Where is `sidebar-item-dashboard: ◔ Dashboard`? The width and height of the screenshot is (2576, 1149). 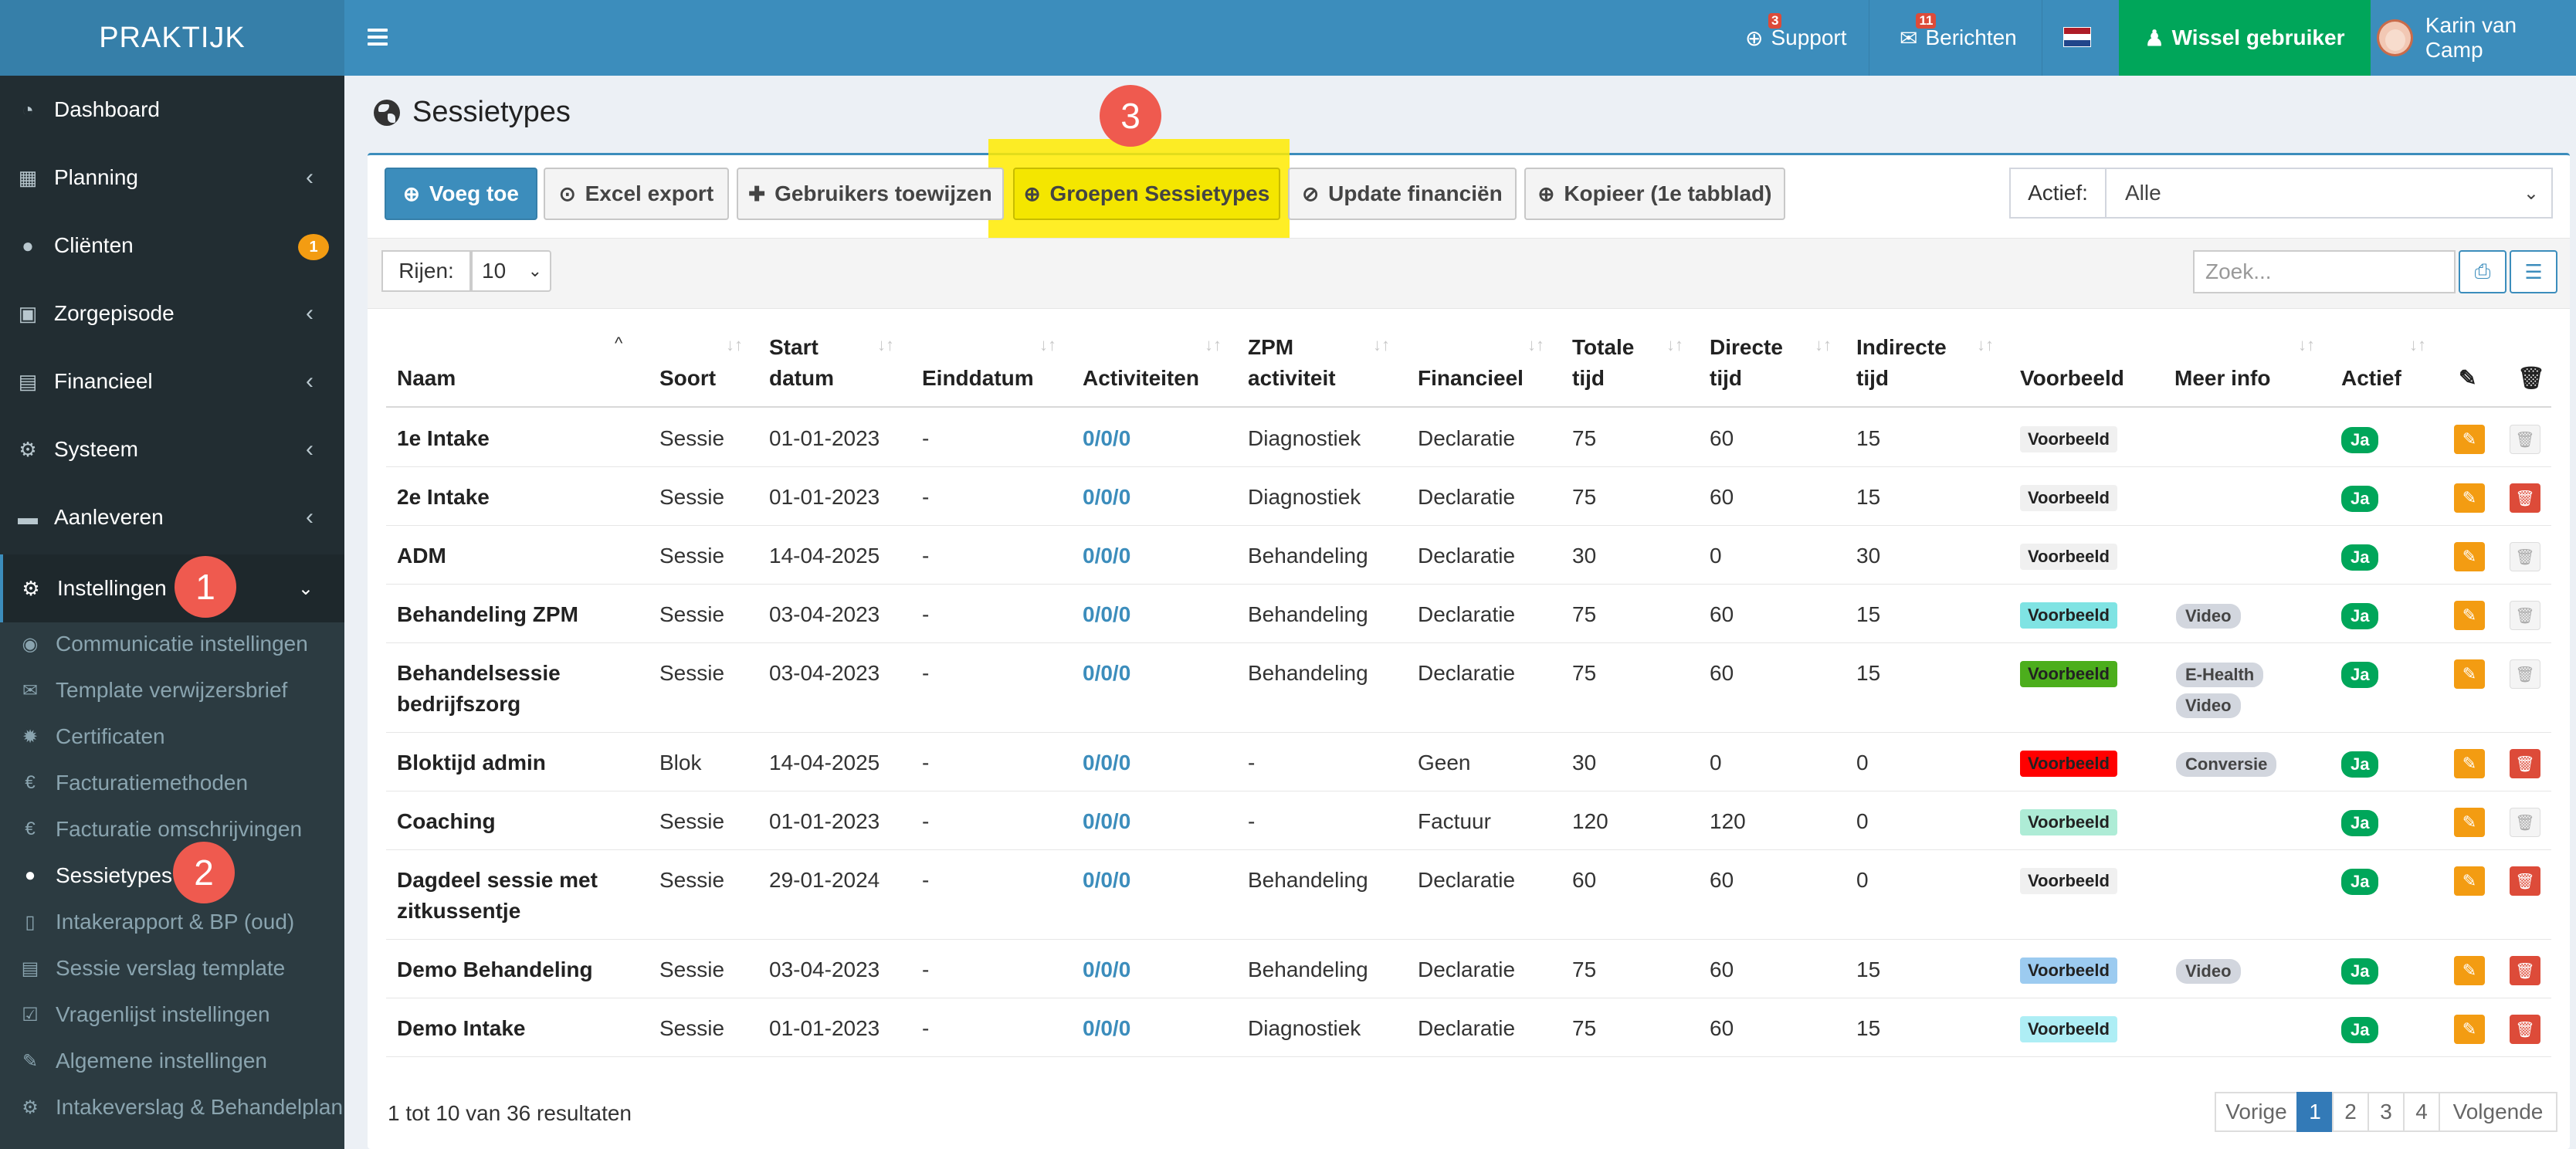 sidebar-item-dashboard: ◔ Dashboard is located at coordinates (172, 109).